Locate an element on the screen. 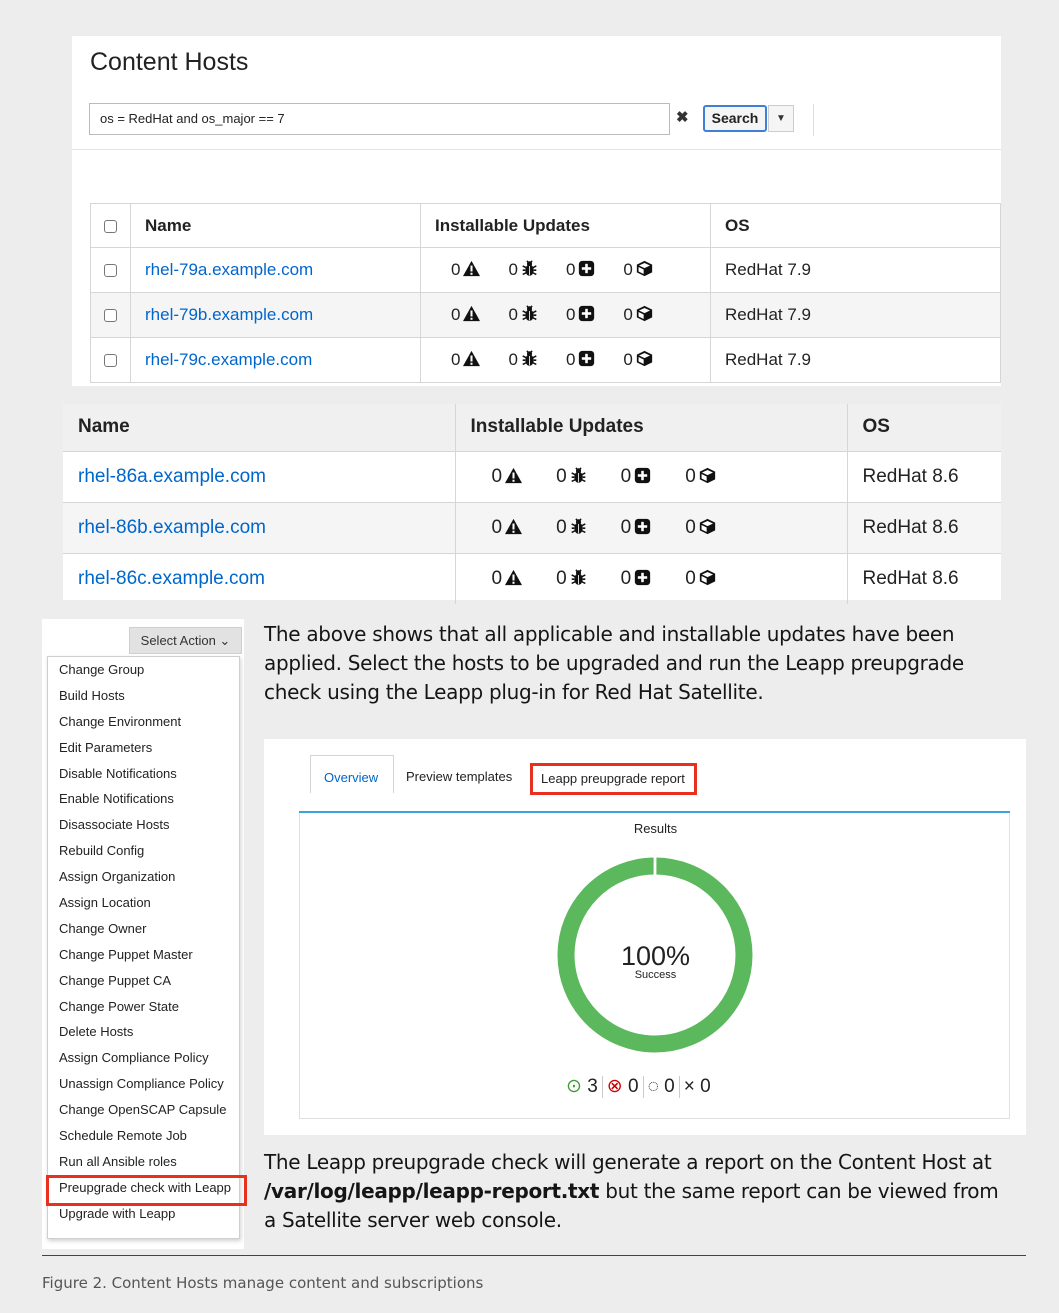 The image size is (1059, 1313). menu-item-disable-notifications: Disable Notifications is located at coordinates (143, 774).